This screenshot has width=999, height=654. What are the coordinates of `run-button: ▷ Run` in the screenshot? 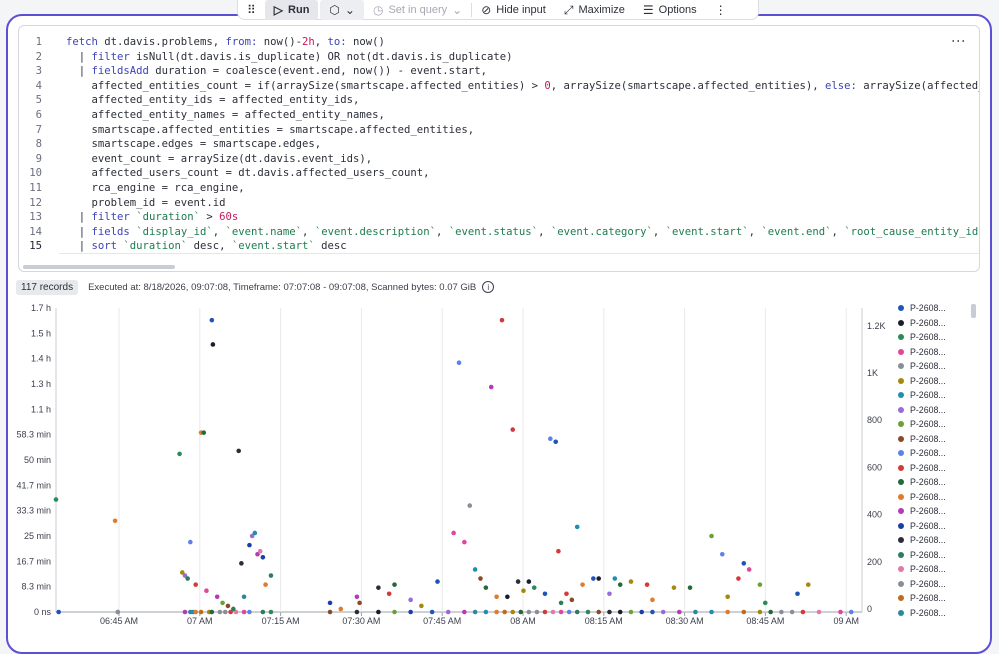 It's located at (291, 10).